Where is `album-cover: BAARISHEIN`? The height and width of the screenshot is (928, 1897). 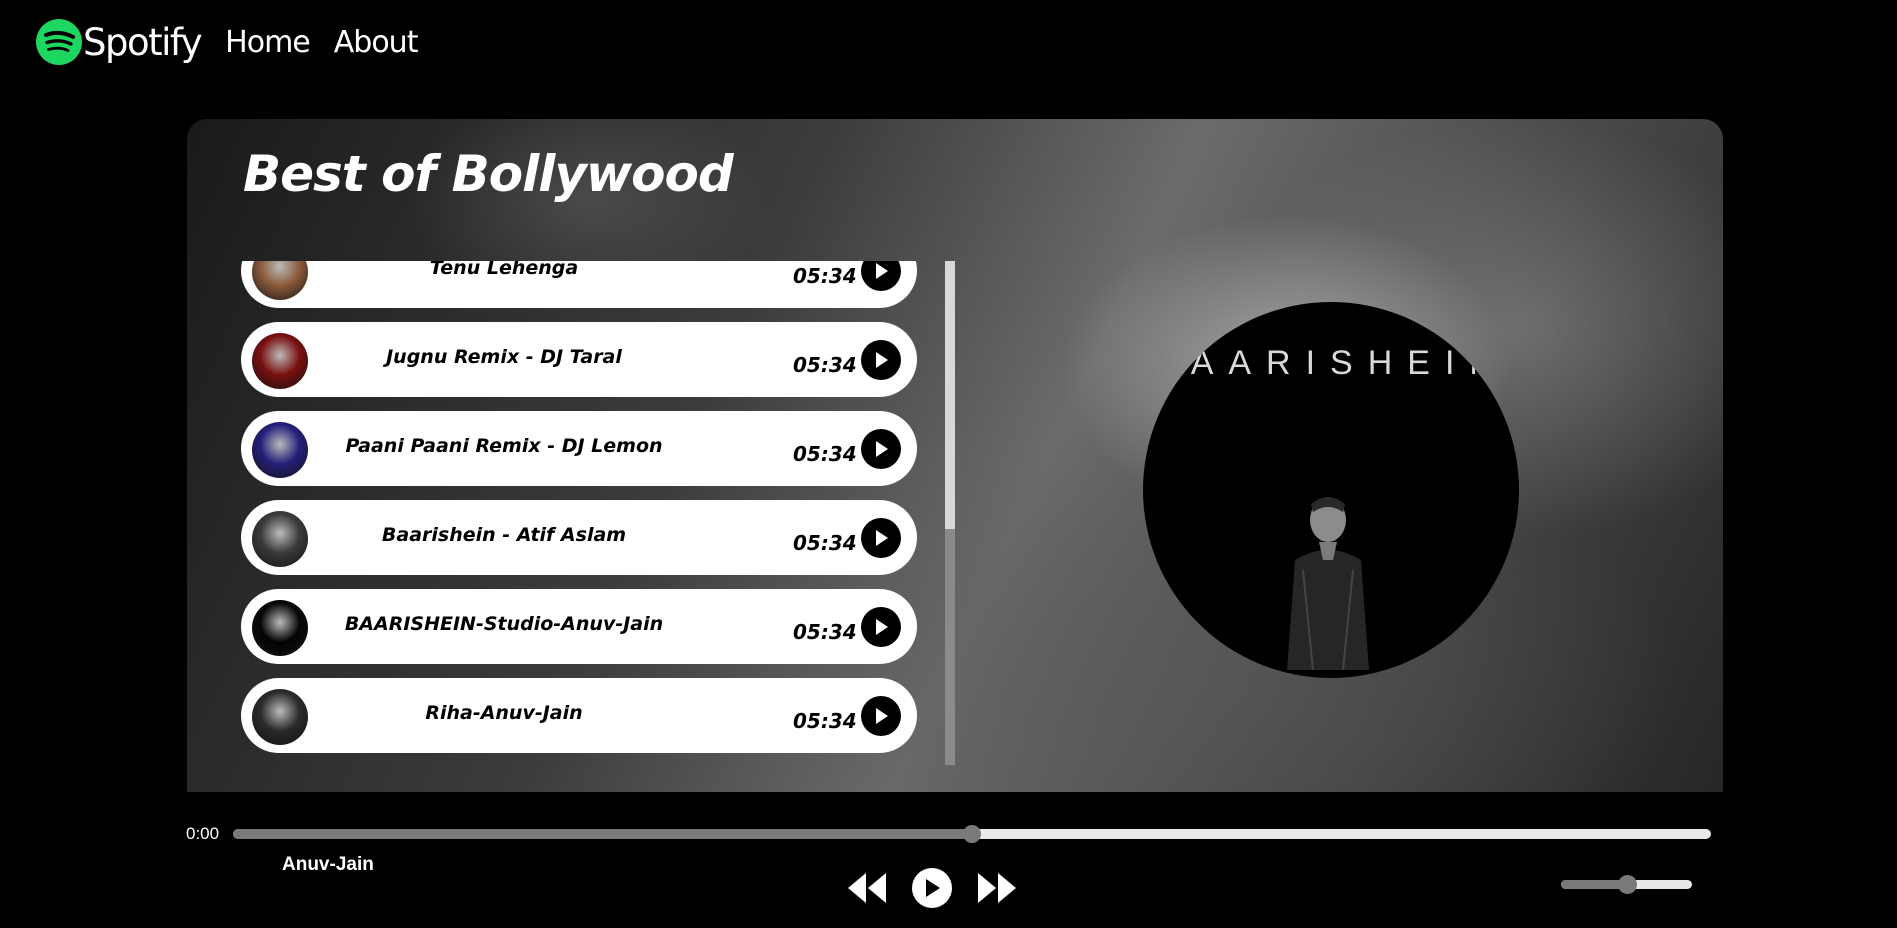
album-cover: BAARISHEIN is located at coordinates (1331, 490).